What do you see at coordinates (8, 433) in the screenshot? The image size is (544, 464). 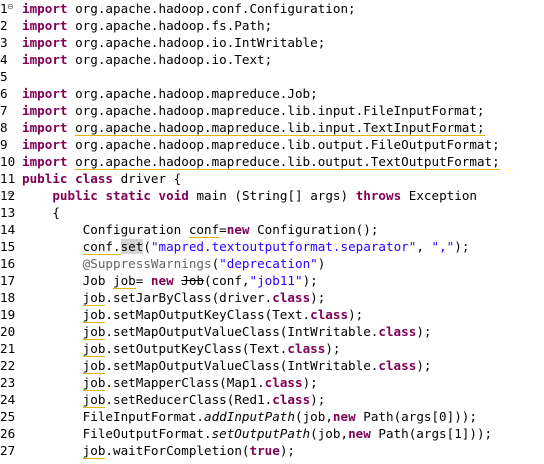 I see `line-number: 26` at bounding box center [8, 433].